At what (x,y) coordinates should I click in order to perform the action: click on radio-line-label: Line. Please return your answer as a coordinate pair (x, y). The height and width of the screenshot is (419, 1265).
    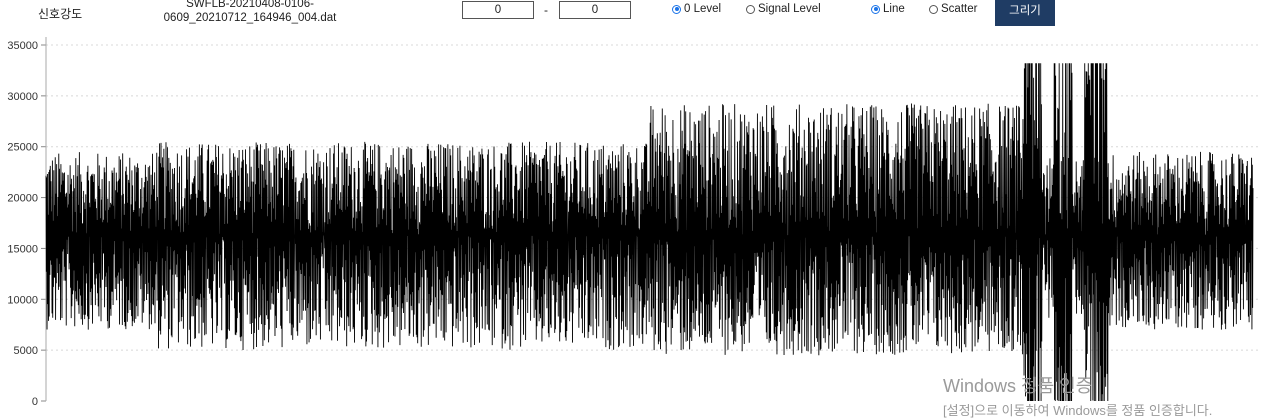
    Looking at the image, I should click on (894, 9).